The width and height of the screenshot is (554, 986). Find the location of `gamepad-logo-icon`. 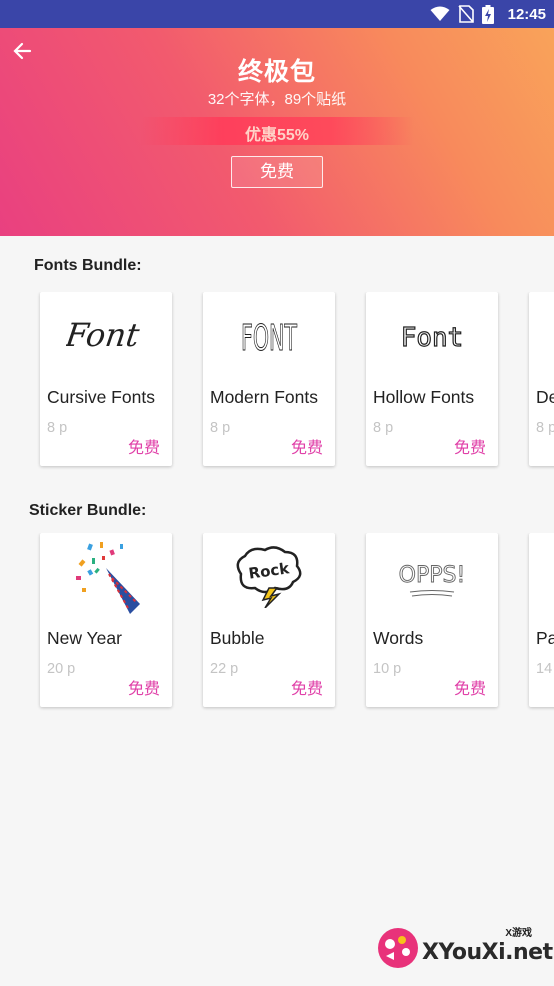

gamepad-logo-icon is located at coordinates (398, 948).